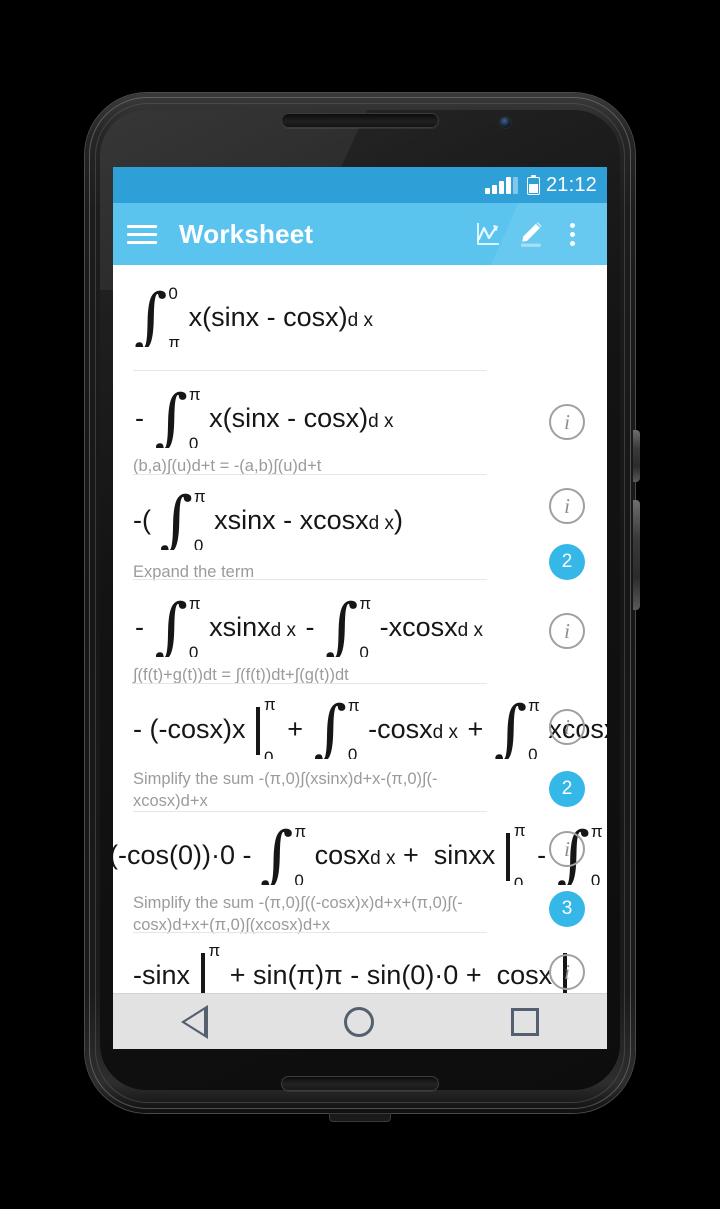  I want to click on step-count-badge: 3, so click(567, 909).